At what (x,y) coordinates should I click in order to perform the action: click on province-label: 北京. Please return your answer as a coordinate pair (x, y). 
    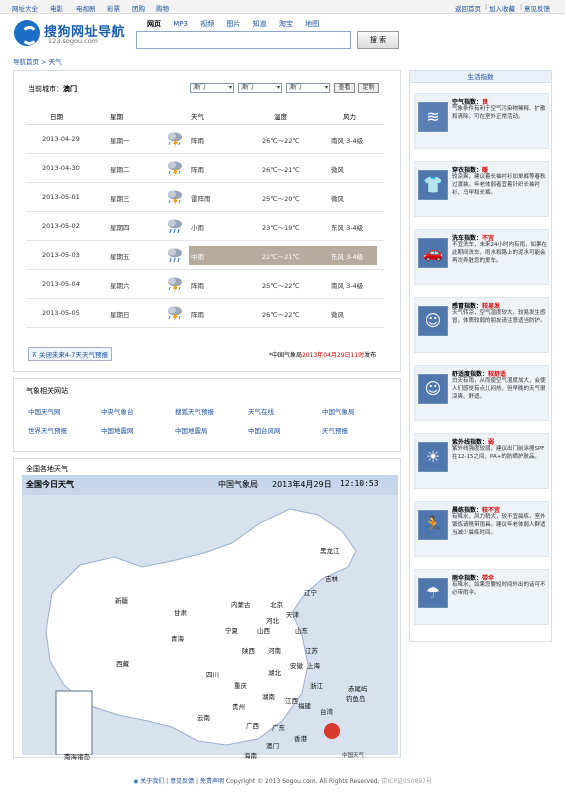
    Looking at the image, I should click on (276, 604).